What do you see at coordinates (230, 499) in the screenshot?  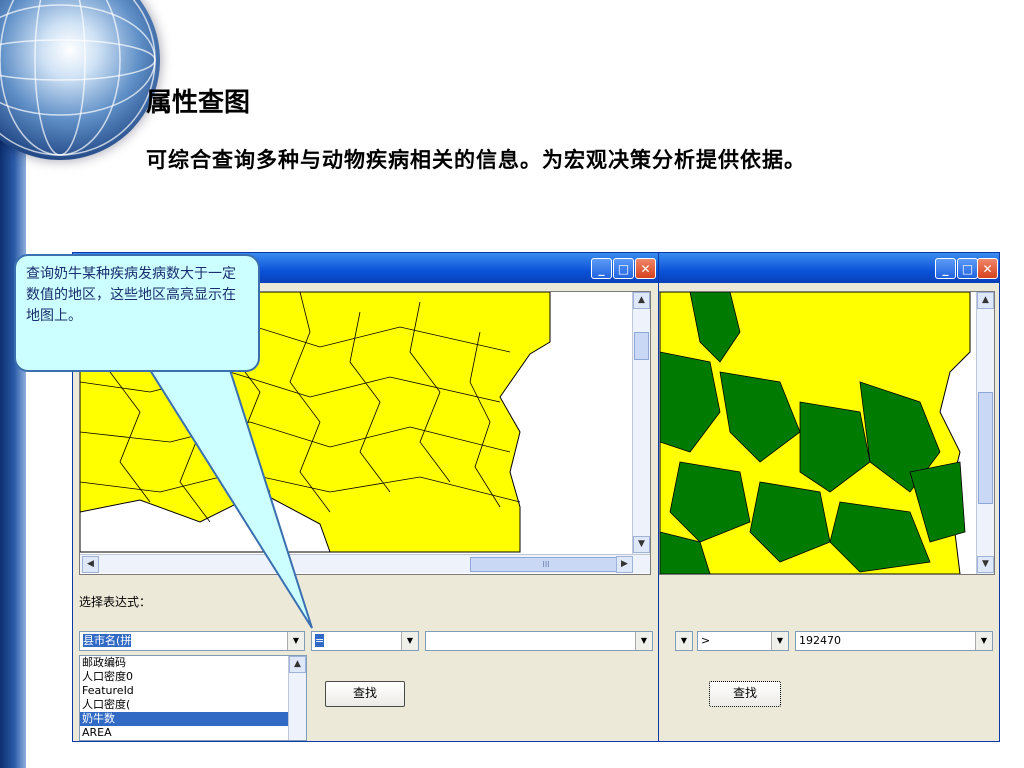 I see `callout-pointer` at bounding box center [230, 499].